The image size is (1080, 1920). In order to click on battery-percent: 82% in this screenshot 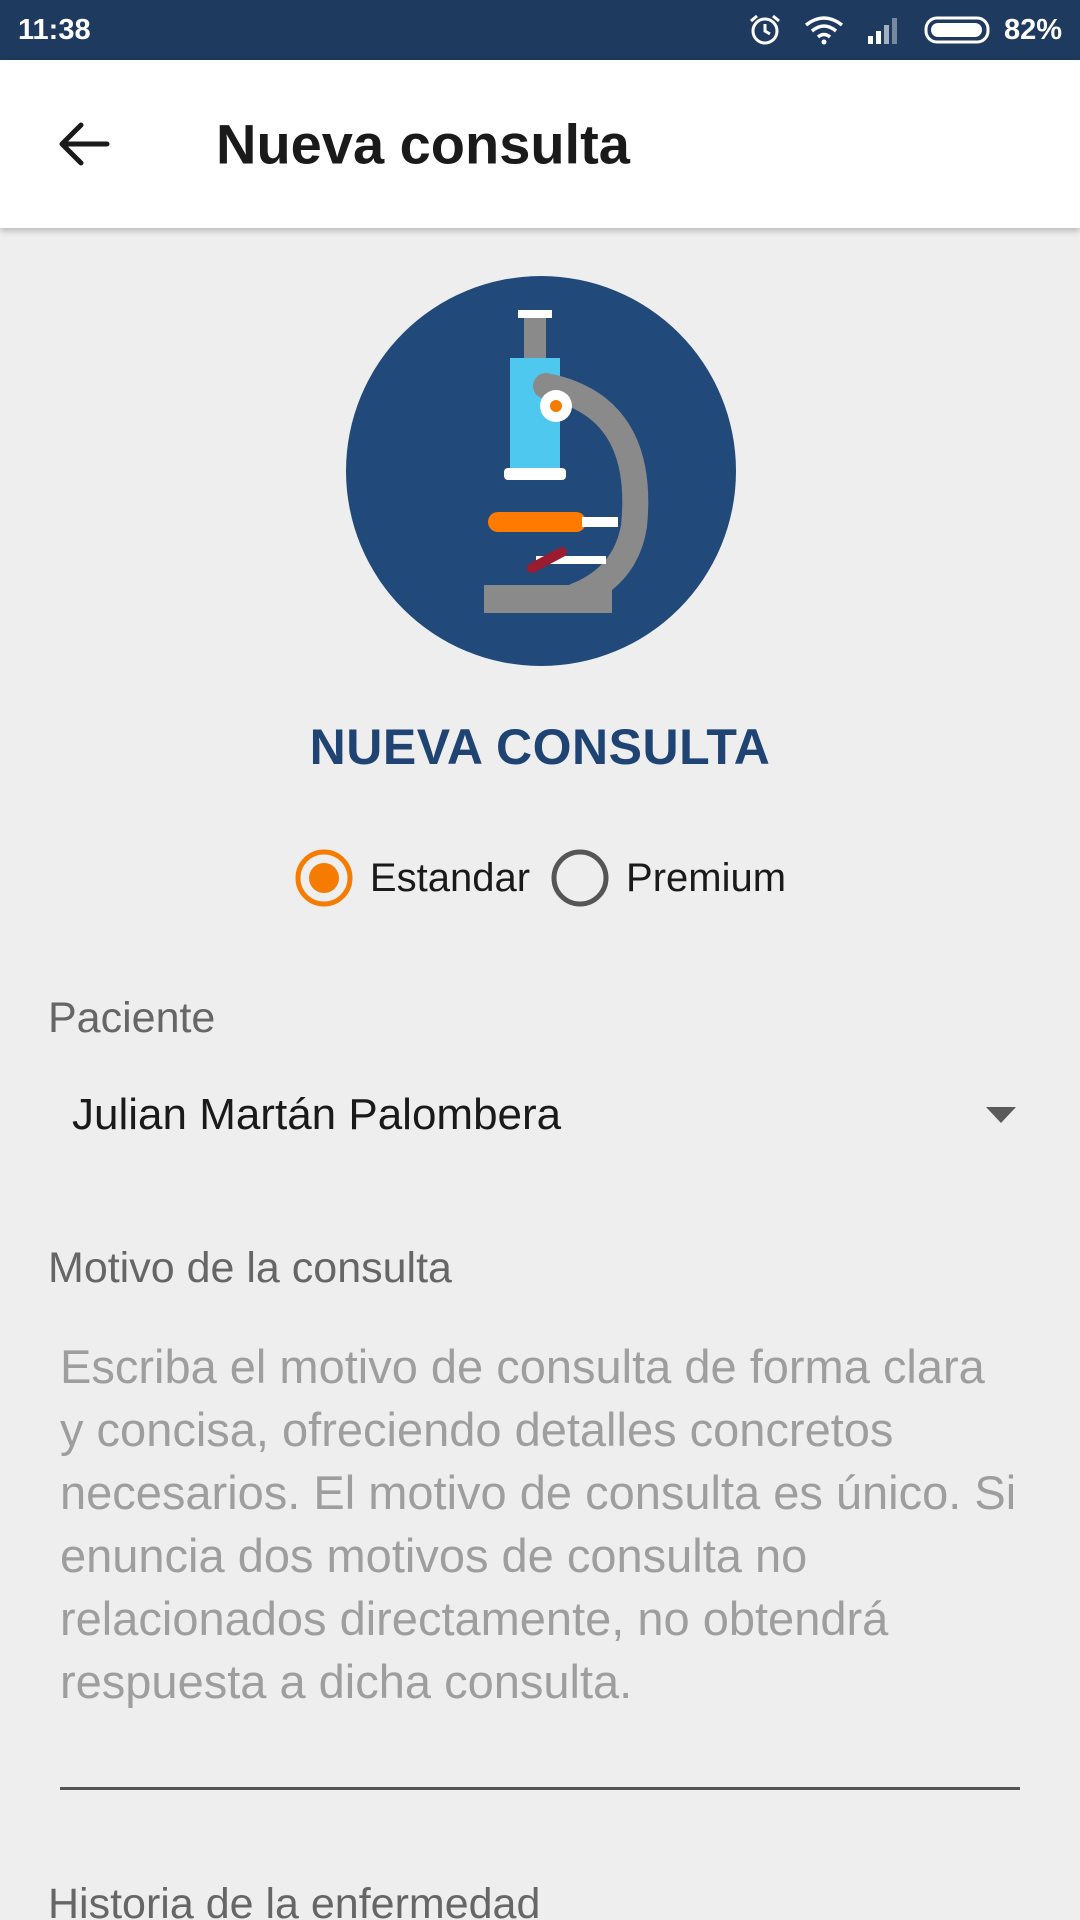, I will do `click(1032, 29)`.